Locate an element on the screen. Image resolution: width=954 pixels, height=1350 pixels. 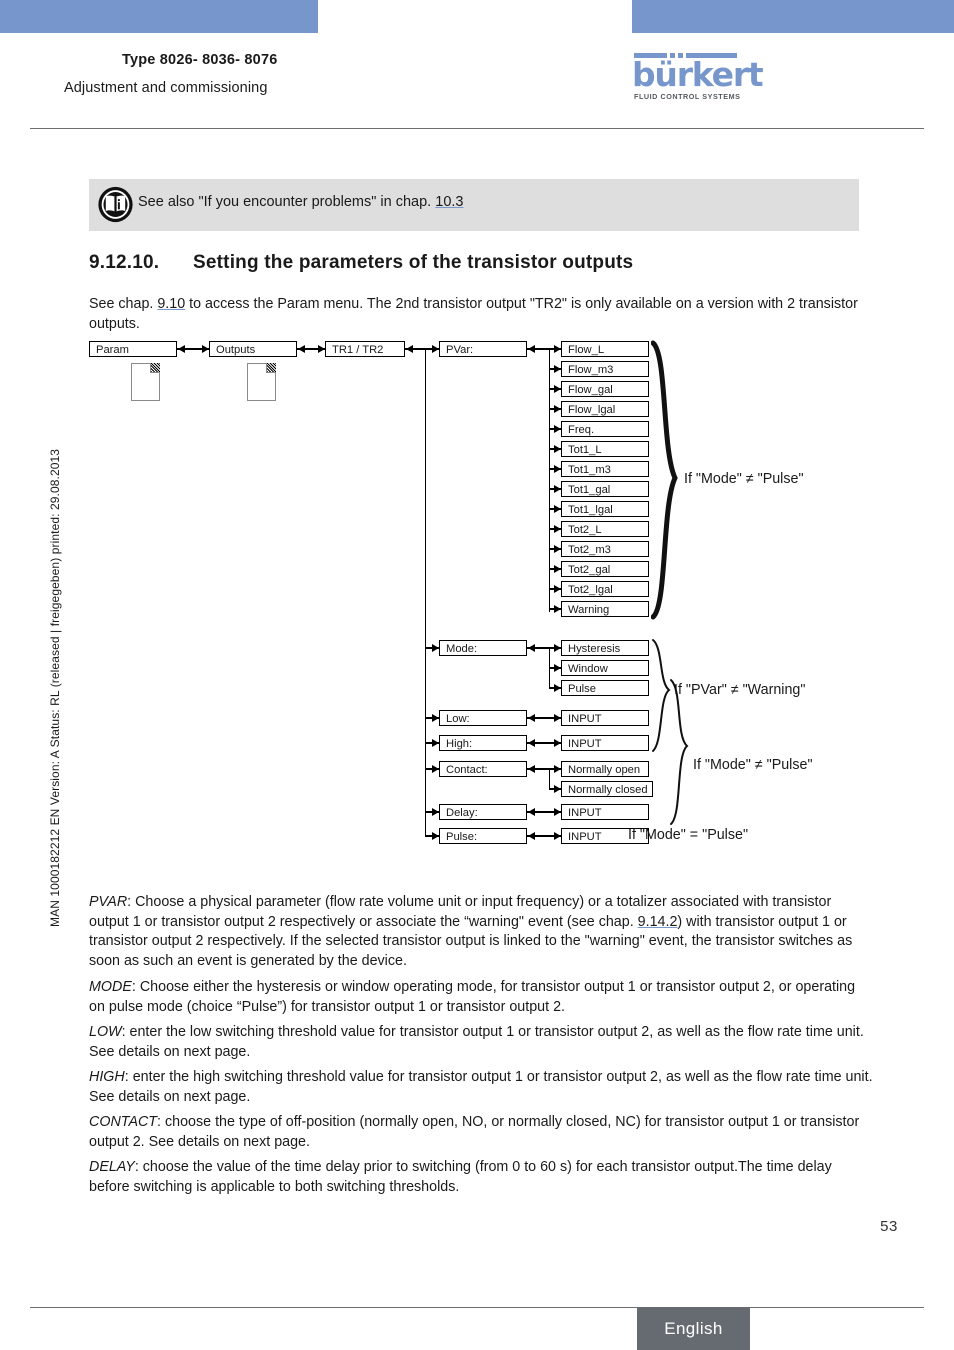
diagram-option-tot2-l: Tot2_L is located at coordinates (605, 529).